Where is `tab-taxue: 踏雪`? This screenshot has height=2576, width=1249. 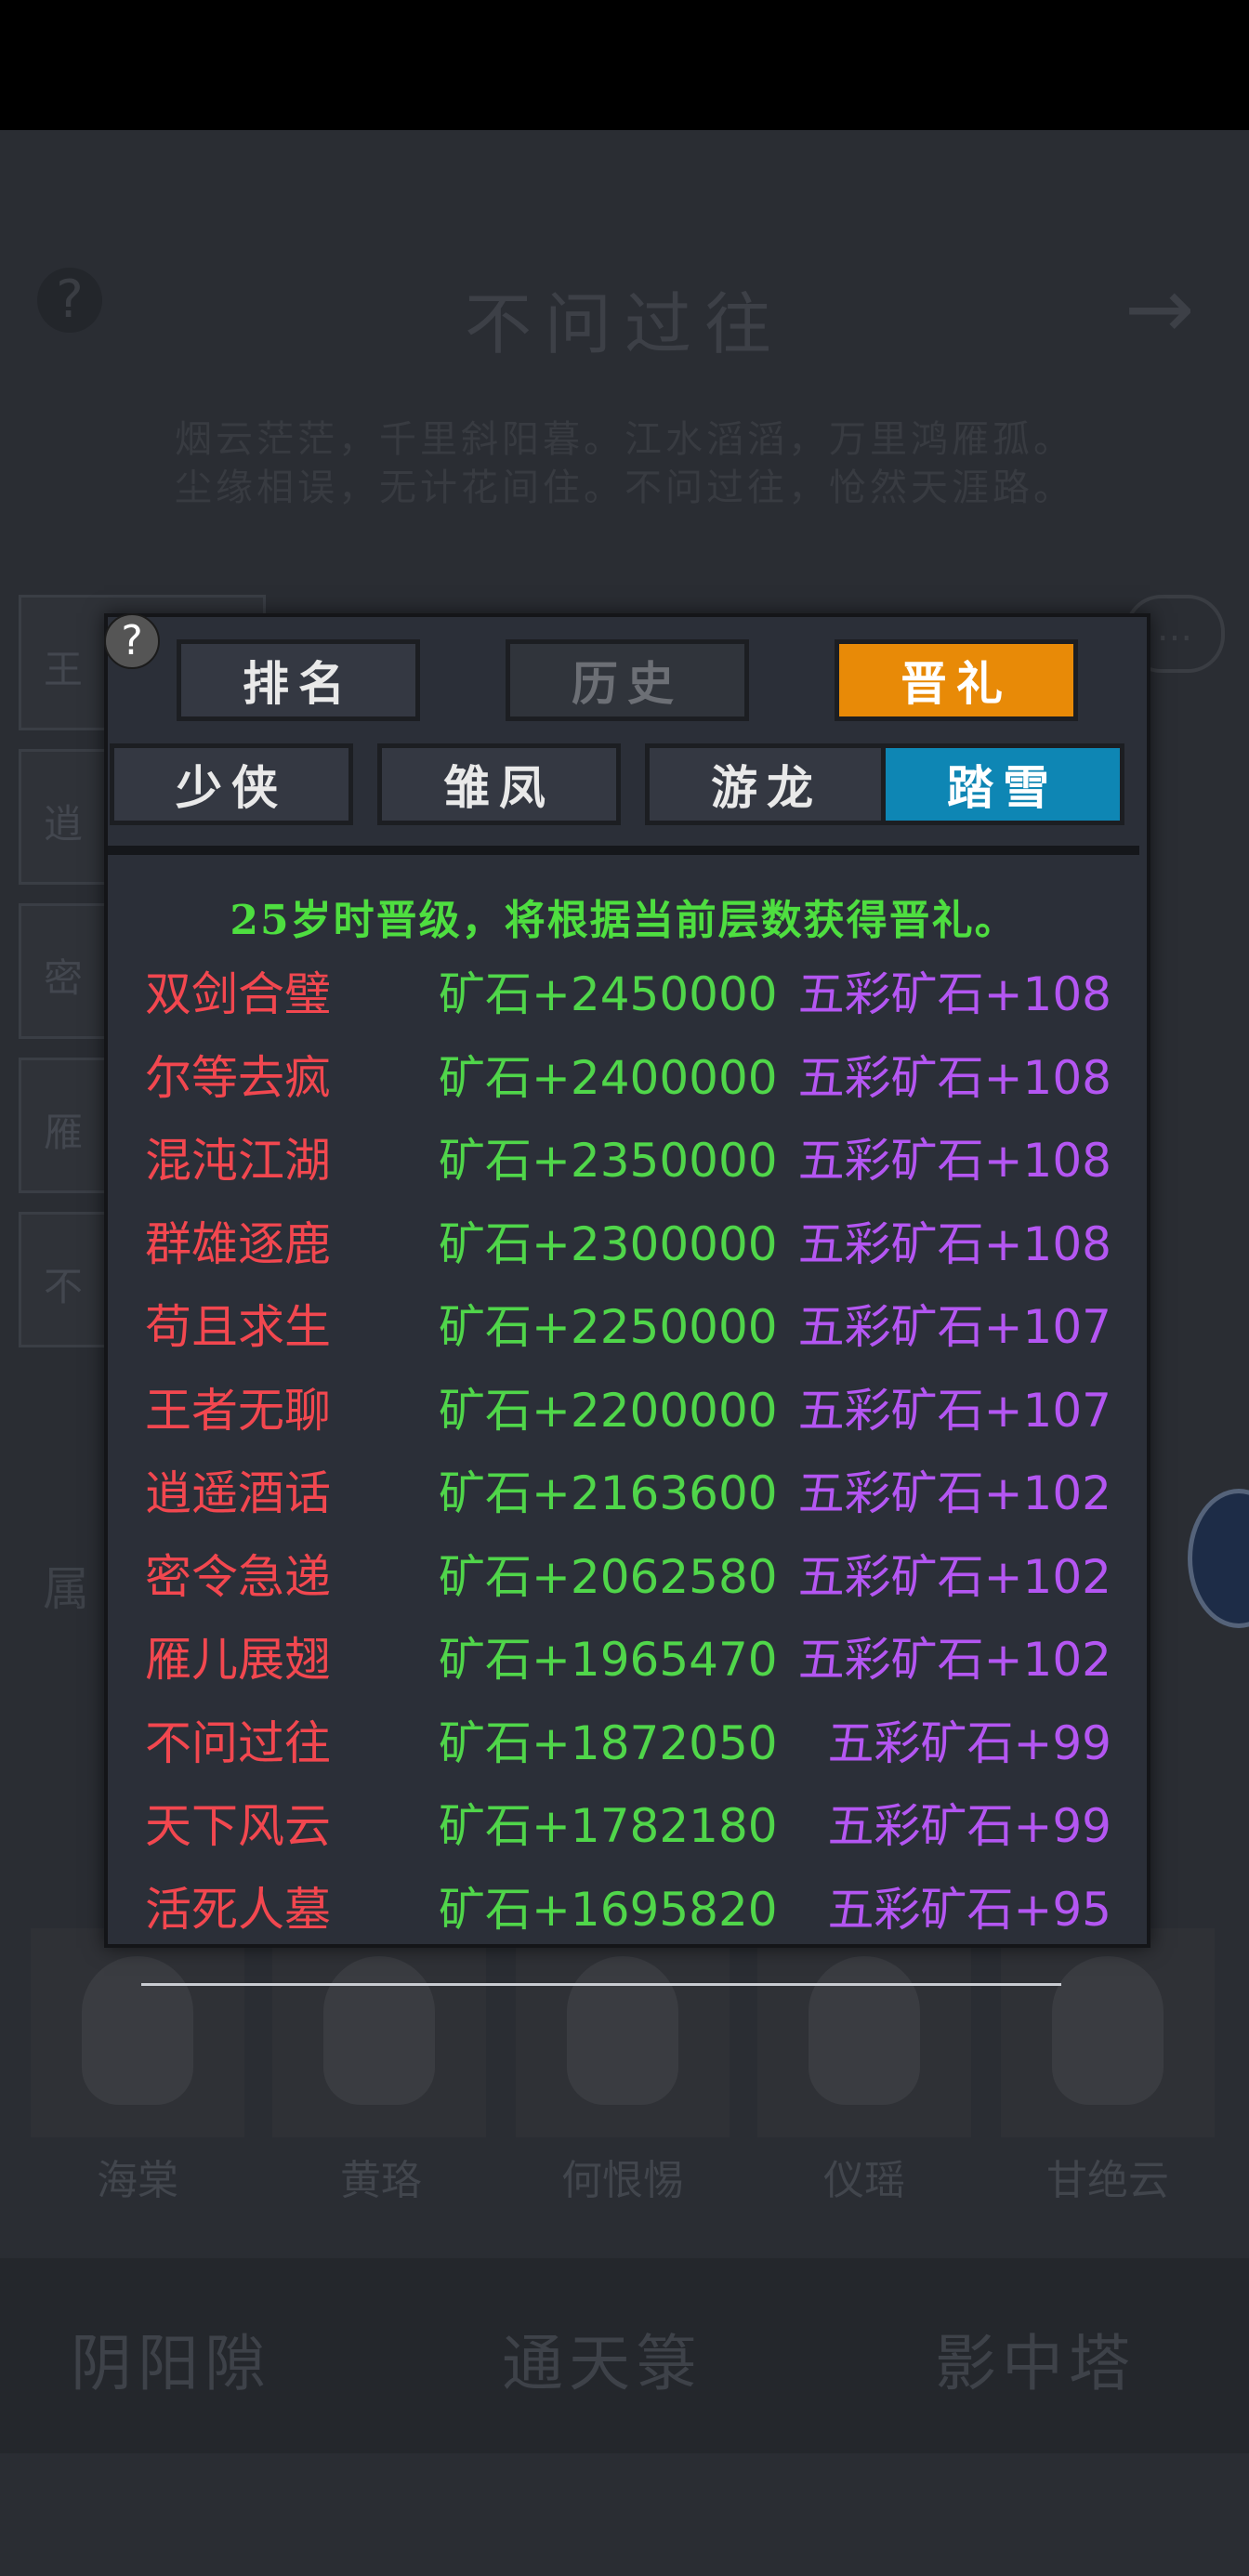 tab-taxue: 踏雪 is located at coordinates (1002, 784).